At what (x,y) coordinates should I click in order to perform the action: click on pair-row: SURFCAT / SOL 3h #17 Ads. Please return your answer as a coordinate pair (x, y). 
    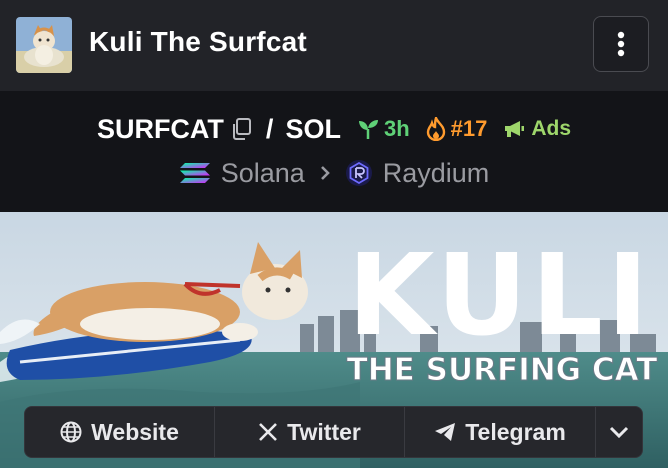
    Looking at the image, I should click on (334, 129).